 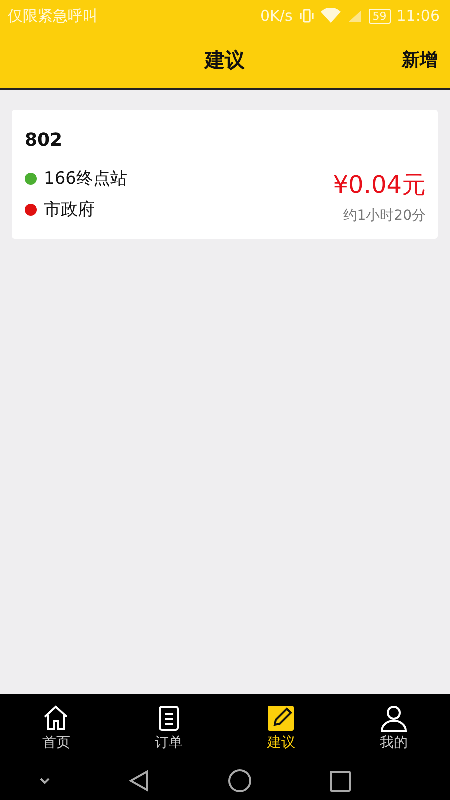 I want to click on home-button-icon, so click(x=240, y=781).